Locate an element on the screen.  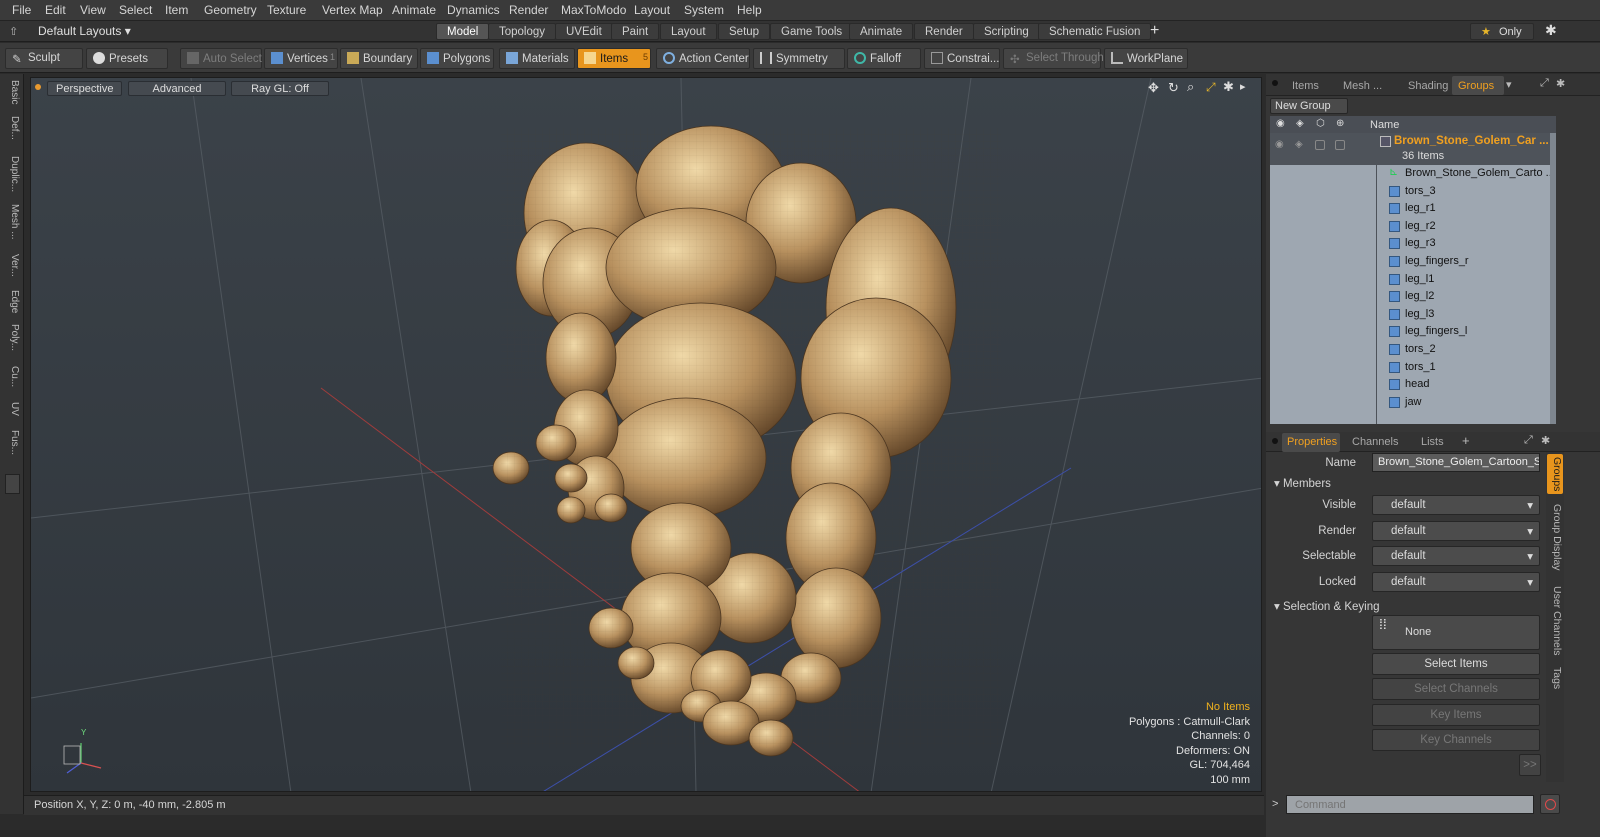
group-select-checkbox is located at coordinates (1320, 145).